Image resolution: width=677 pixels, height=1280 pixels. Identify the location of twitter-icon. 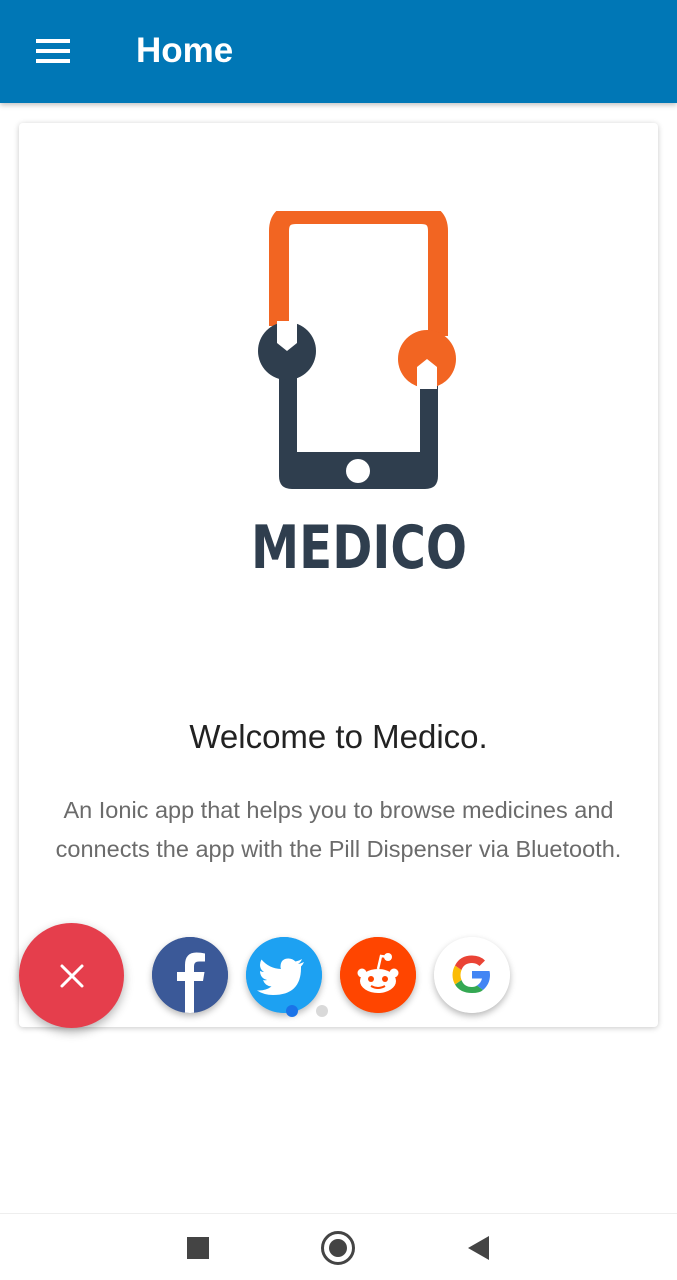
(284, 975).